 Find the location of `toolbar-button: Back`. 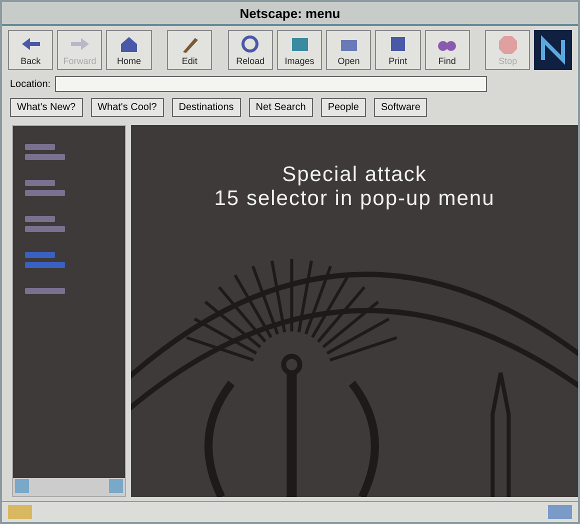

toolbar-button: Back is located at coordinates (31, 50).